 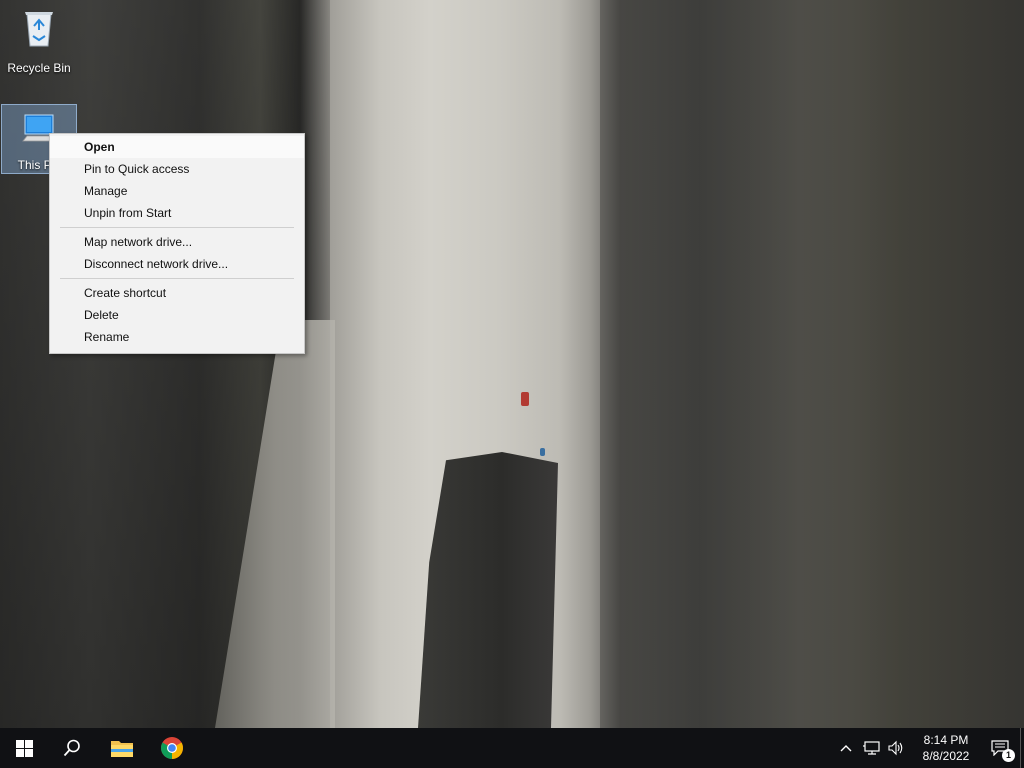 I want to click on clock-date: 8/8/2022, so click(x=946, y=756).